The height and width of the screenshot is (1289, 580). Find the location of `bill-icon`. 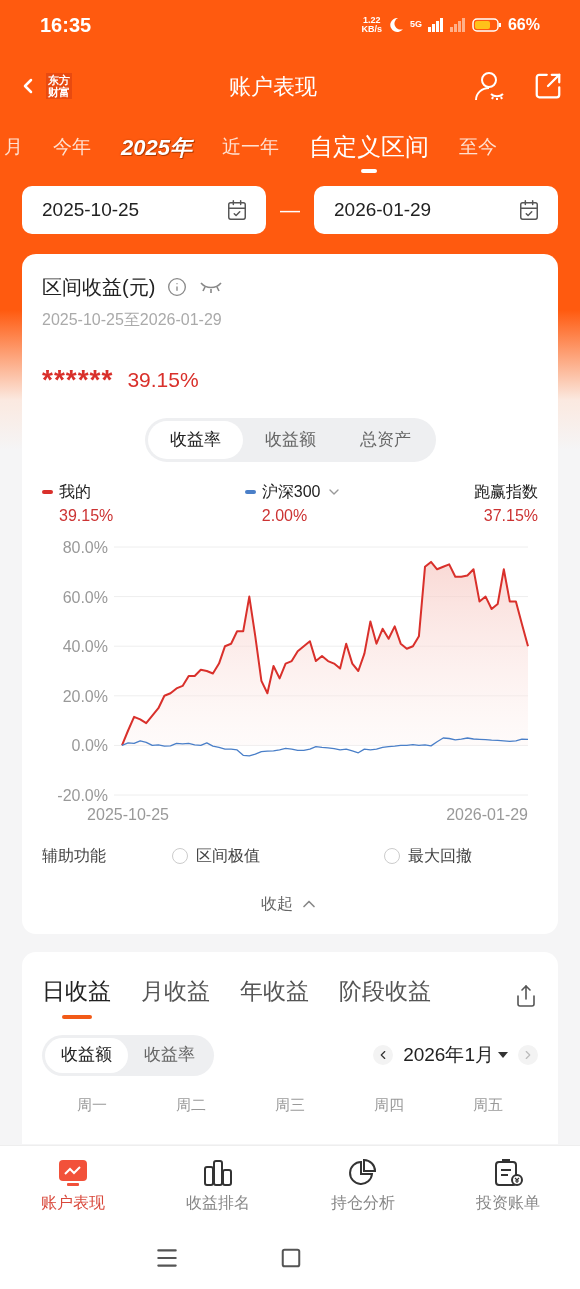

bill-icon is located at coordinates (507, 1172).